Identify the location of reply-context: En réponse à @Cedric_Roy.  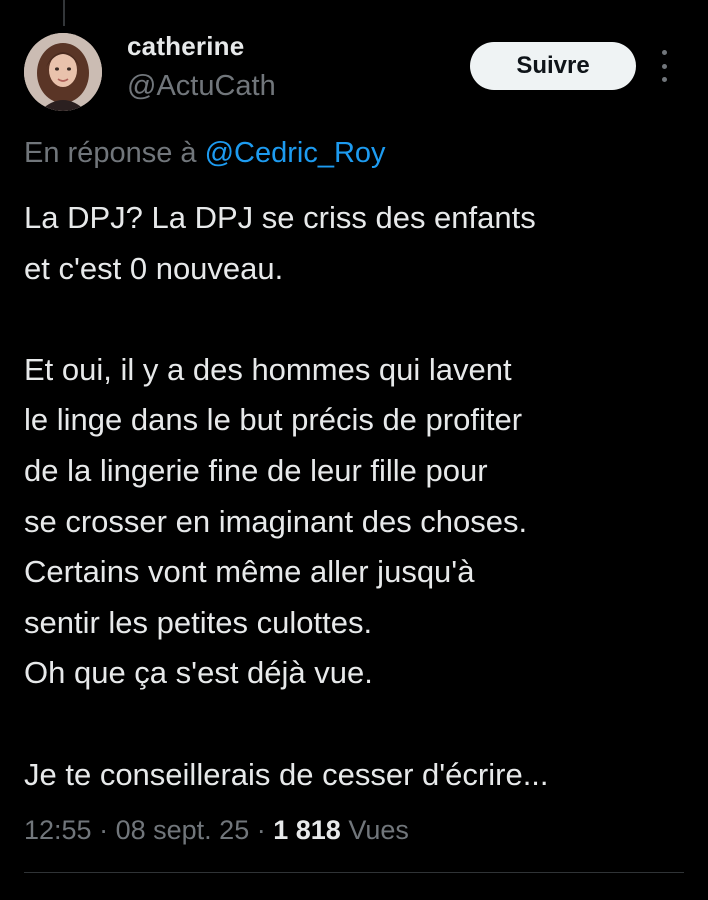
(205, 153).